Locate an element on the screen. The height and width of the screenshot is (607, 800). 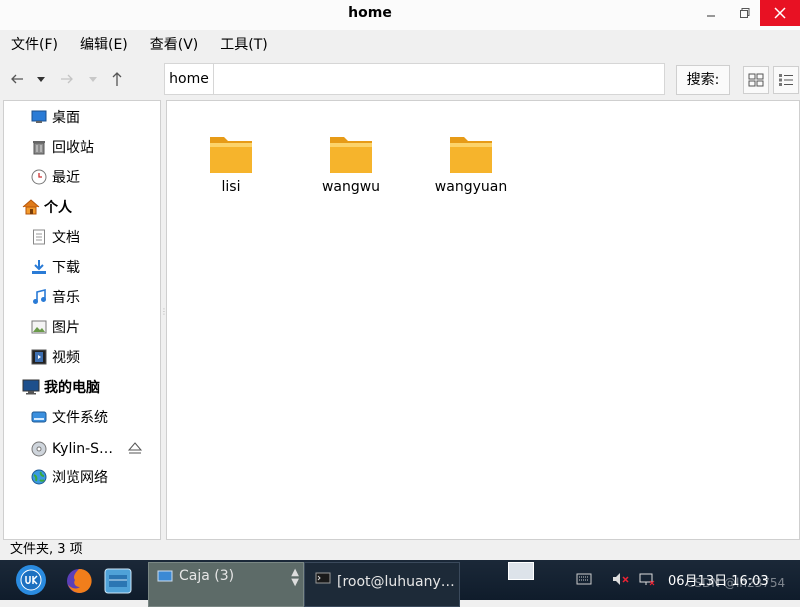
folder-item: wangyuan is located at coordinates (471, 163).